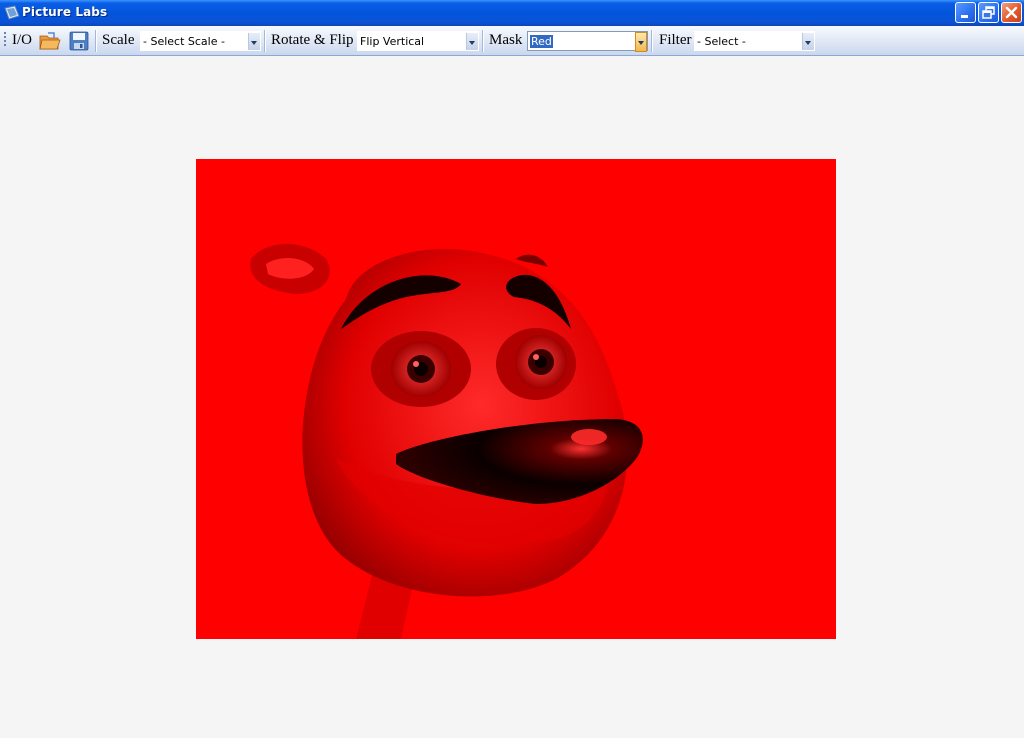 The height and width of the screenshot is (738, 1024). I want to click on window-title: Picture Labs, so click(65, 12).